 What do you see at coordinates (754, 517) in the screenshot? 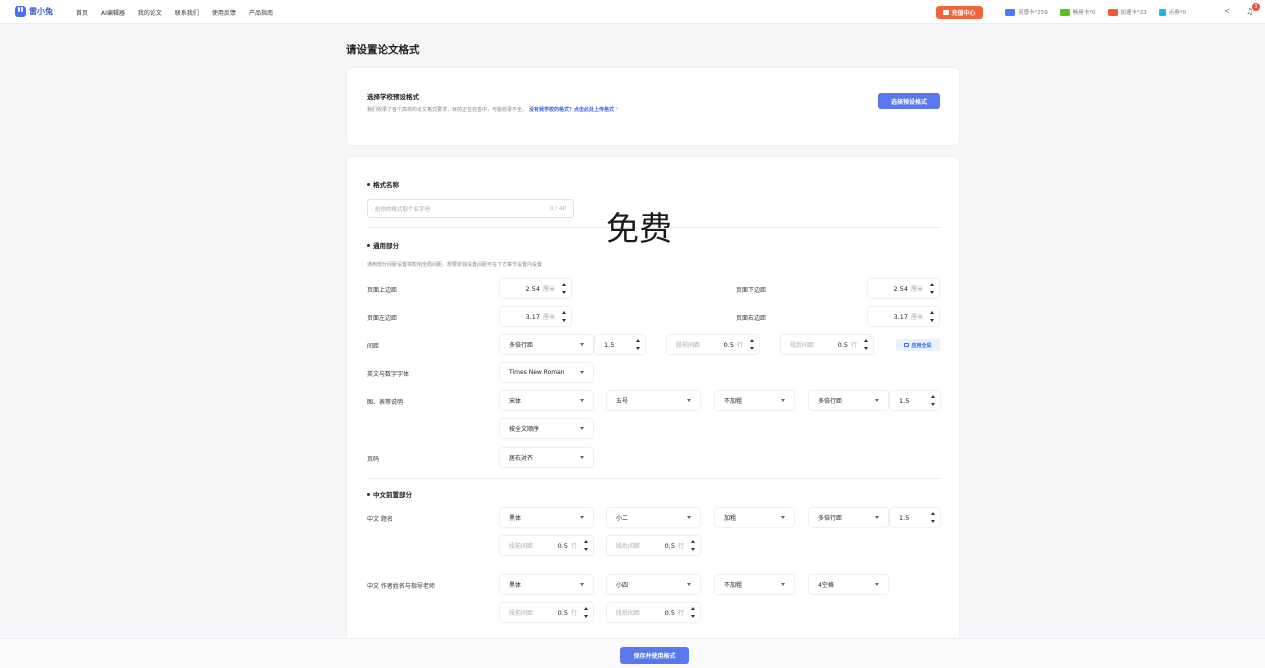
I see `title-weight-select: 加粗` at bounding box center [754, 517].